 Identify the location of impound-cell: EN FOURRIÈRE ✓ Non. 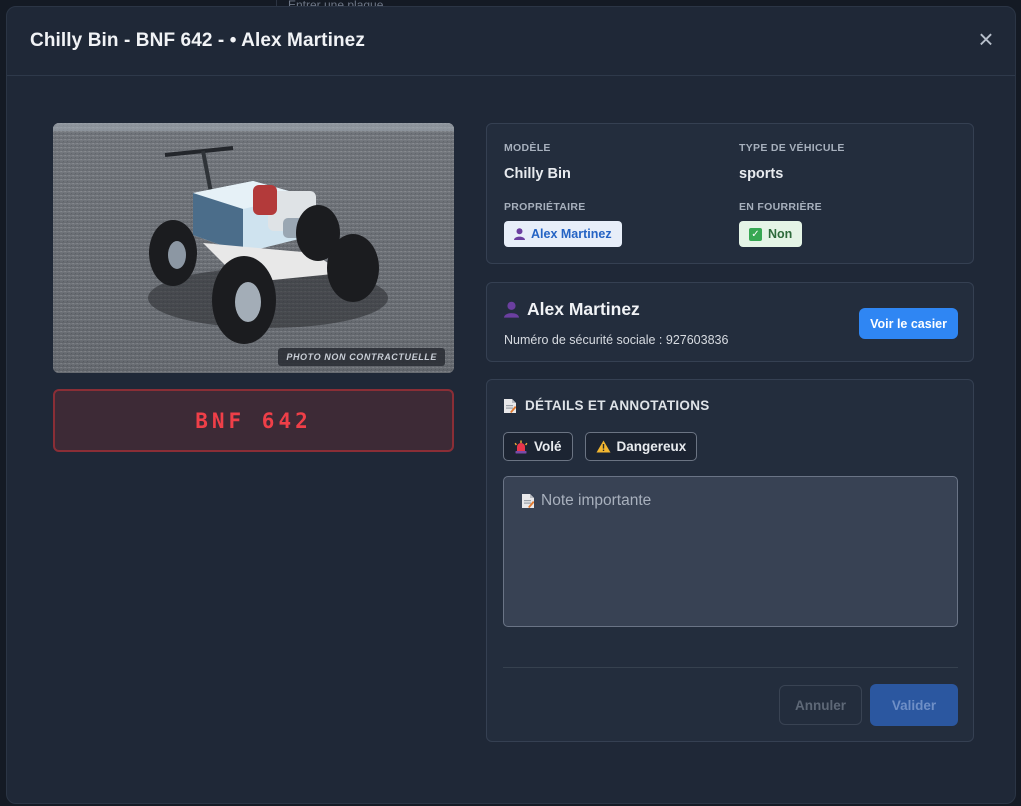
(780, 224).